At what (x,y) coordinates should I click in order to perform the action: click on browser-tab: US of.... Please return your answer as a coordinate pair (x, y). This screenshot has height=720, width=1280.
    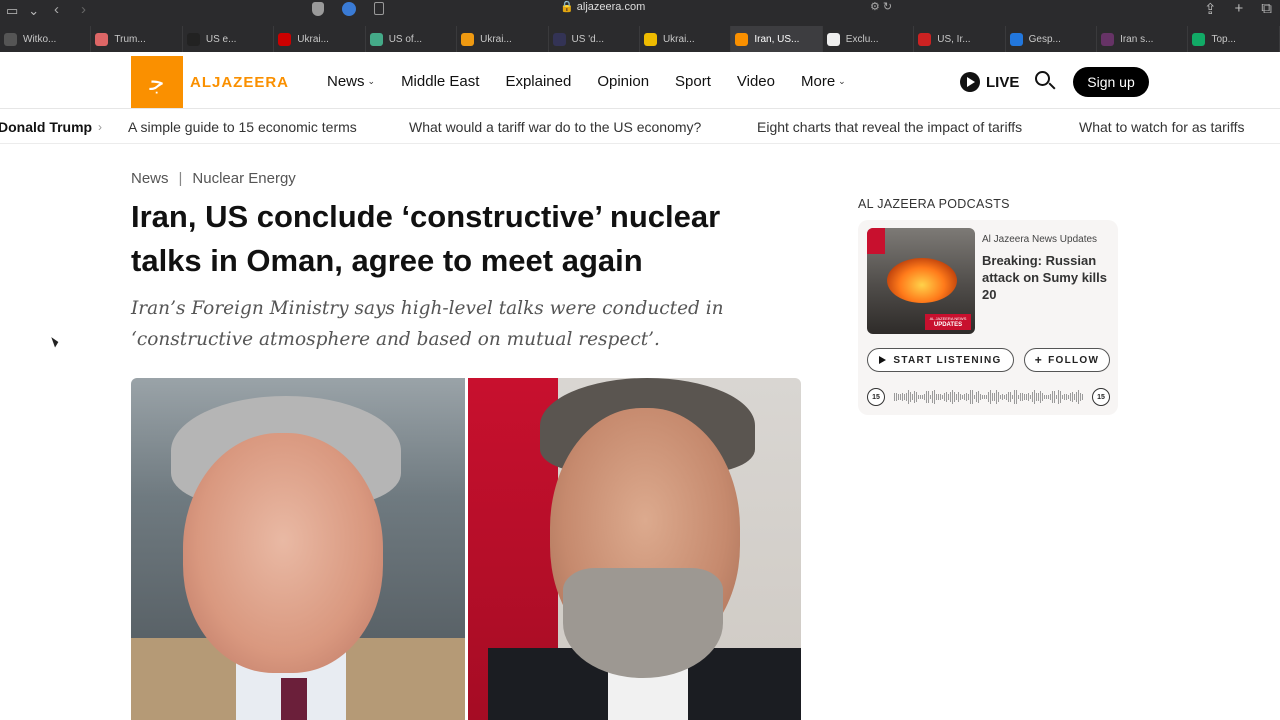
    Looking at the image, I should click on (412, 39).